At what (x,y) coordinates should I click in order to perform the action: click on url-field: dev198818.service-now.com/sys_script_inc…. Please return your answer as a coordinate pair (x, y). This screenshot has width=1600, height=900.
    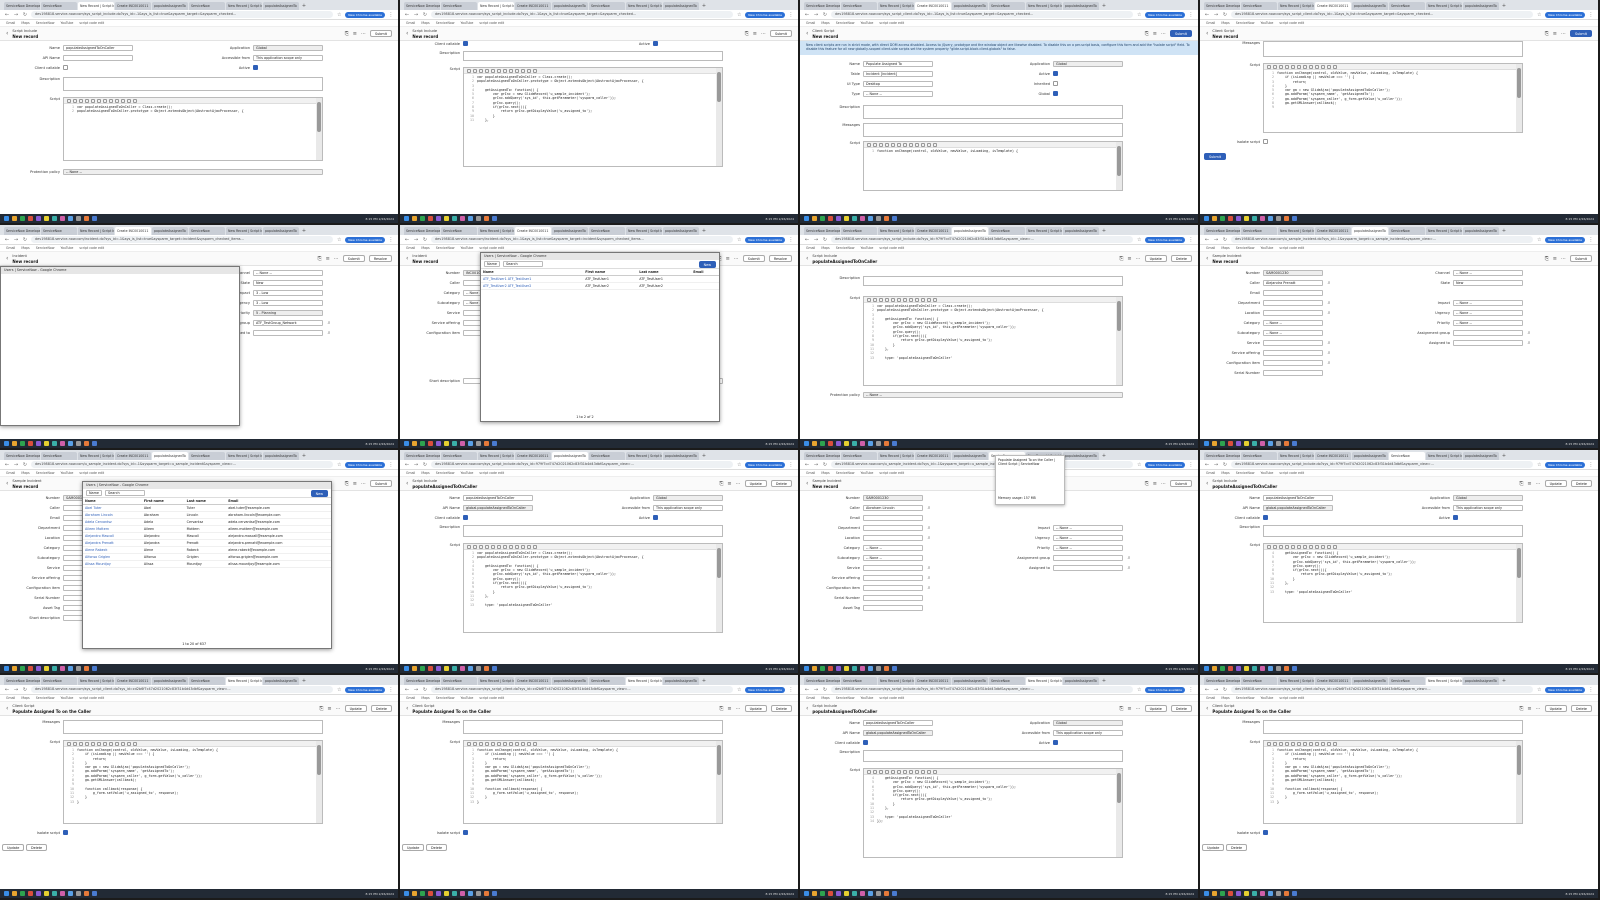
    Looking at the image, I should click on (182, 14).